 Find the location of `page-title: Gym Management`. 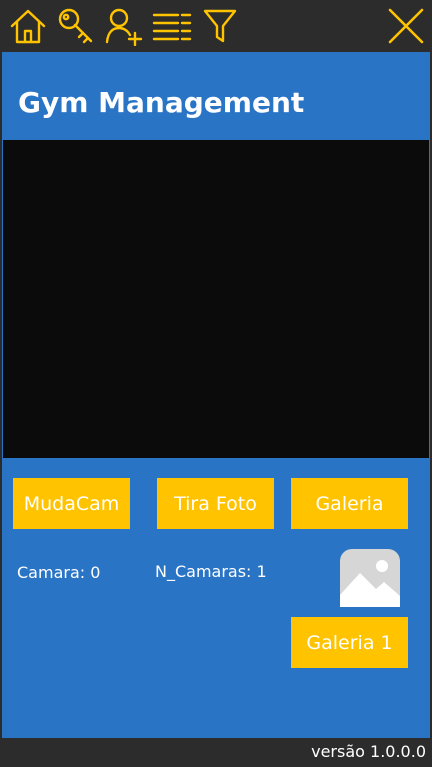

page-title: Gym Management is located at coordinates (161, 102).